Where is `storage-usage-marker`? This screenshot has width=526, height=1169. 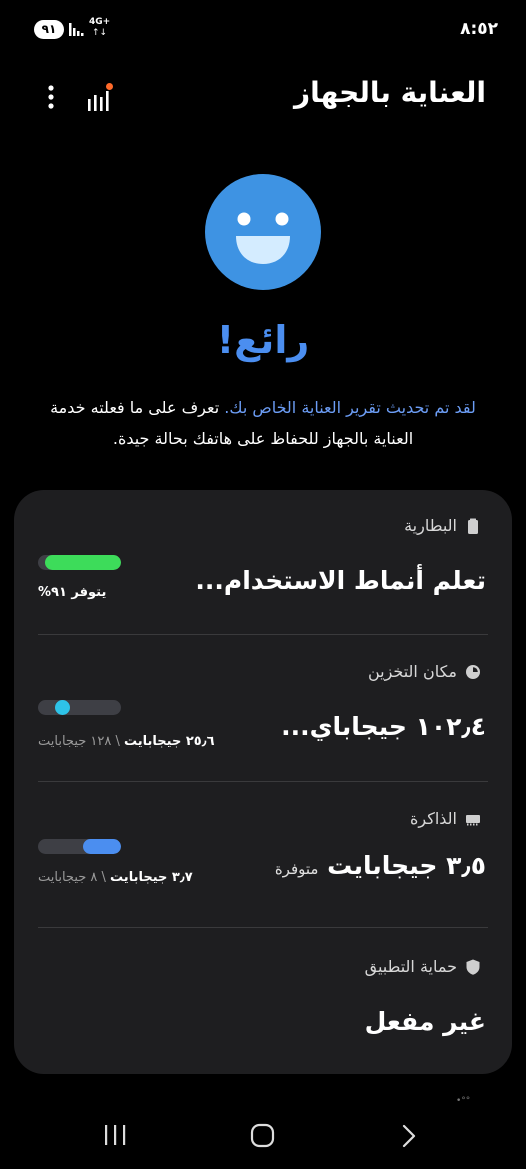 storage-usage-marker is located at coordinates (62, 707).